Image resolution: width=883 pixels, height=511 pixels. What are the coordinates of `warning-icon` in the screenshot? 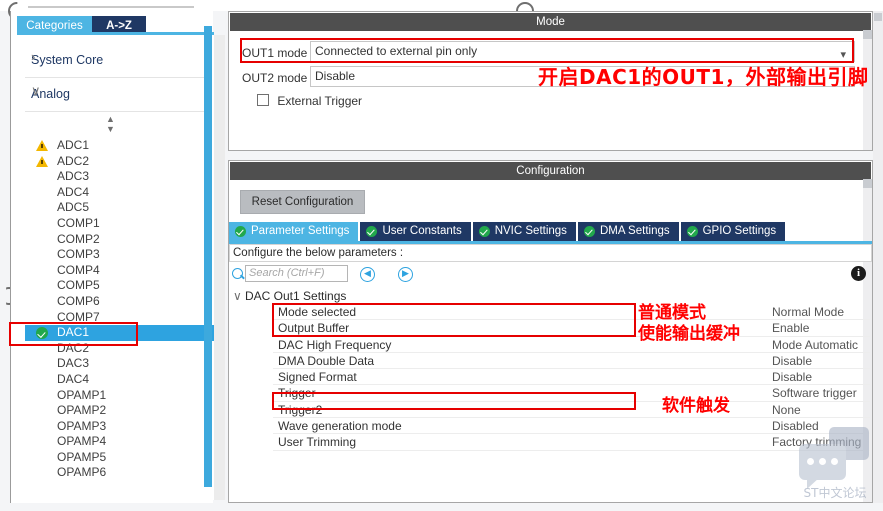 It's located at (42, 161).